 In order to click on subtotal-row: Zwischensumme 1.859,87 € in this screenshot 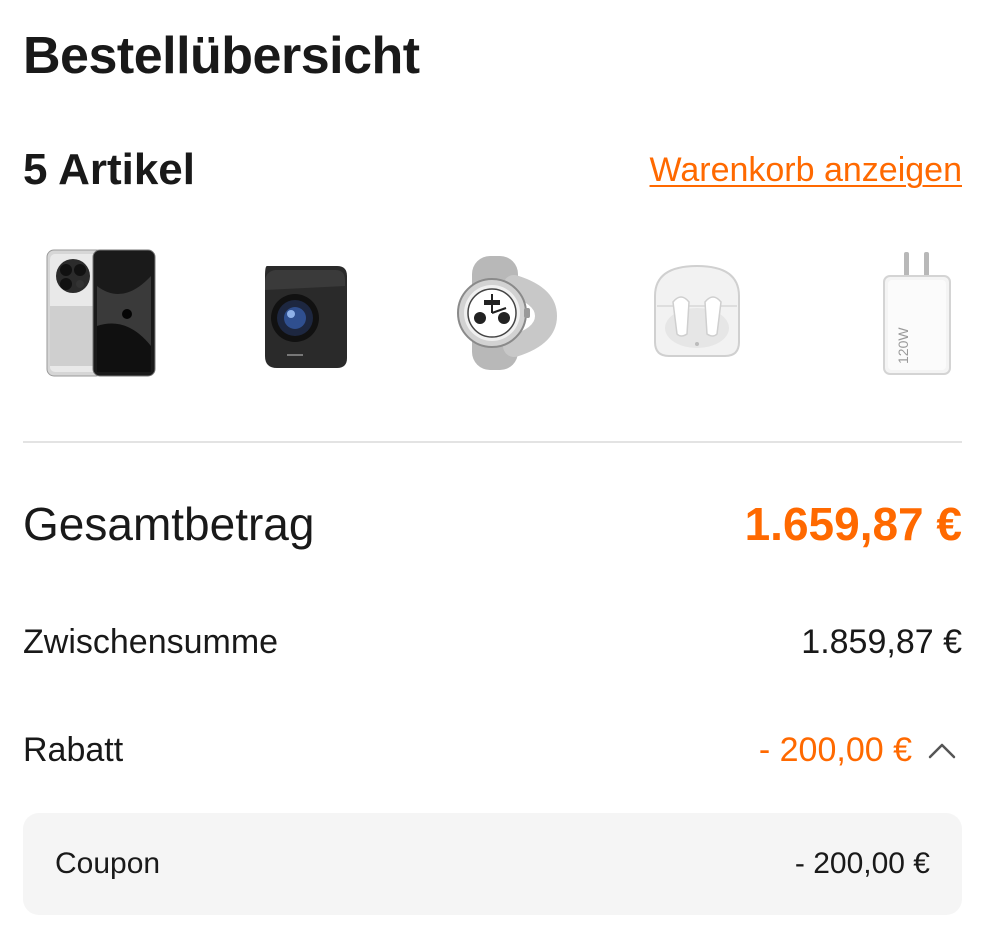, I will do `click(492, 642)`.